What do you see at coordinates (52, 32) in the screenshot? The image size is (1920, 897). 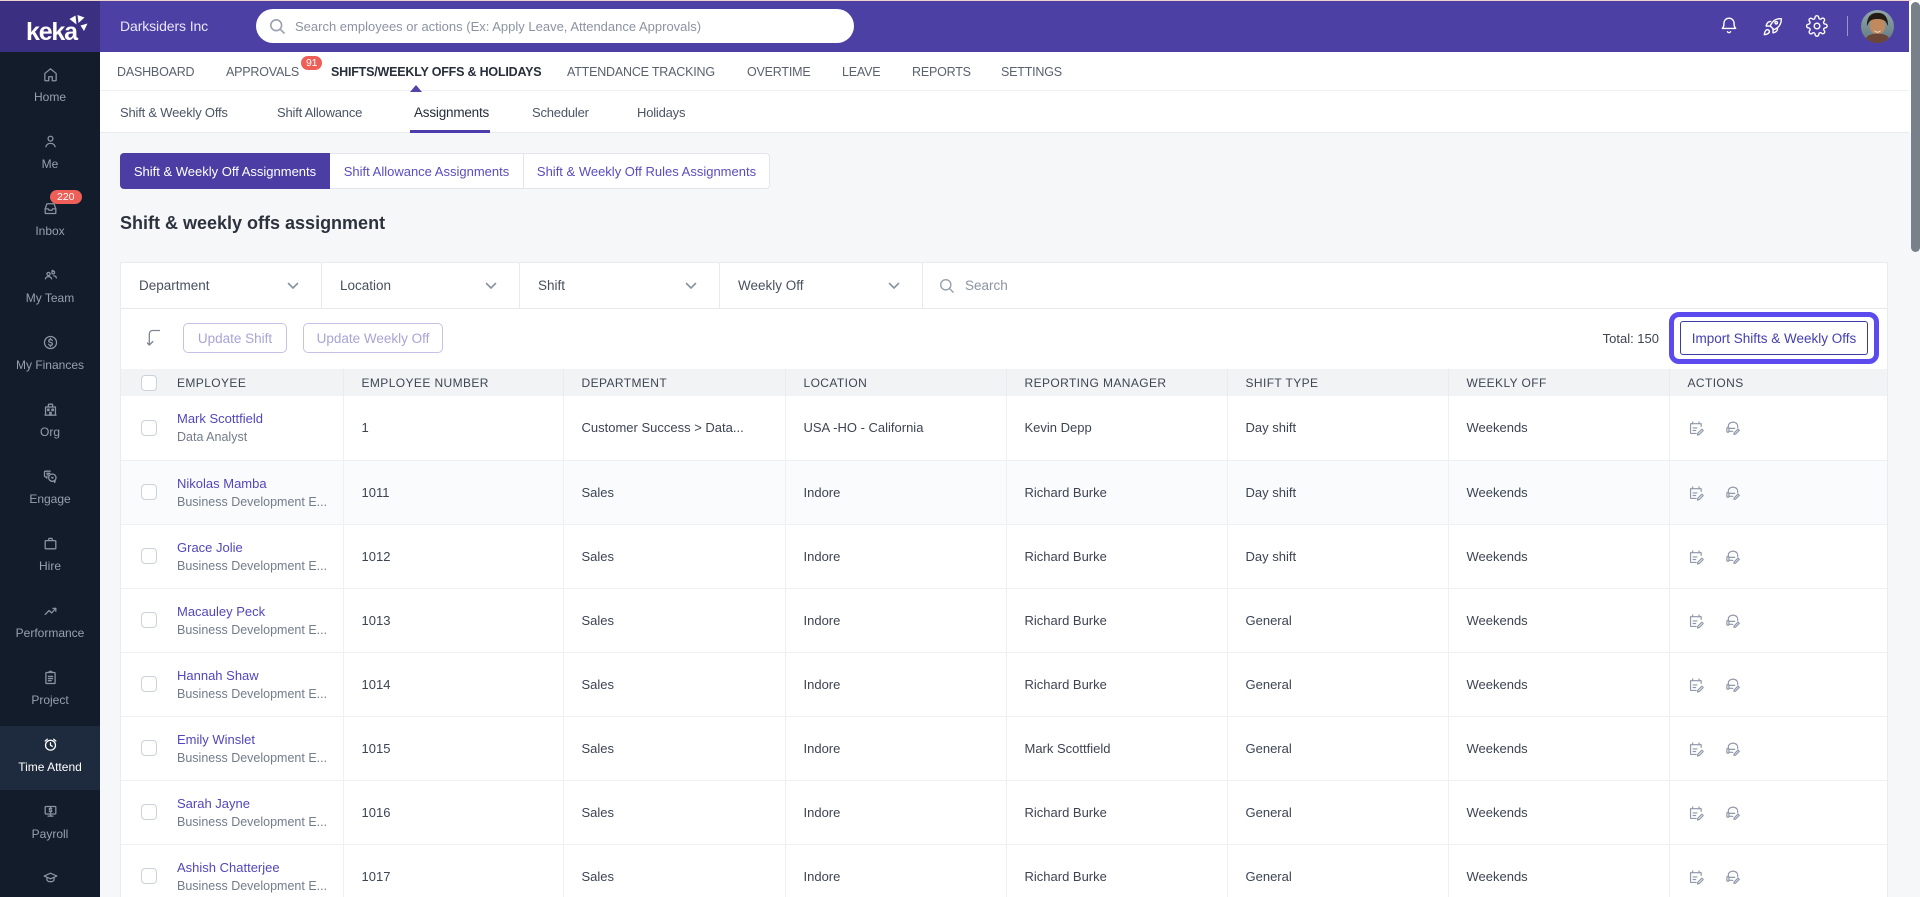 I see `svg-text: keka` at bounding box center [52, 32].